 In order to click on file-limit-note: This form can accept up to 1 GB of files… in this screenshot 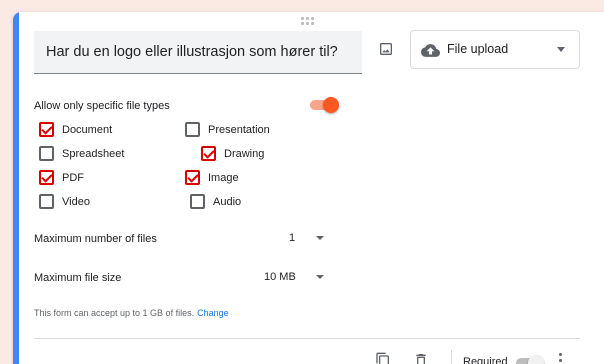, I will do `click(131, 313)`.